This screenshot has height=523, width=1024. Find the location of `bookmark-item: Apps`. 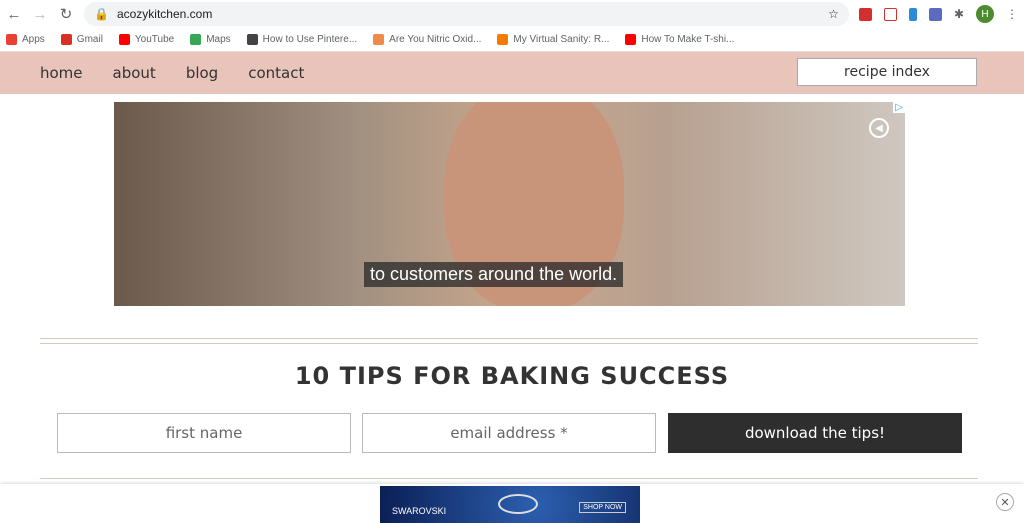

bookmark-item: Apps is located at coordinates (25, 39).